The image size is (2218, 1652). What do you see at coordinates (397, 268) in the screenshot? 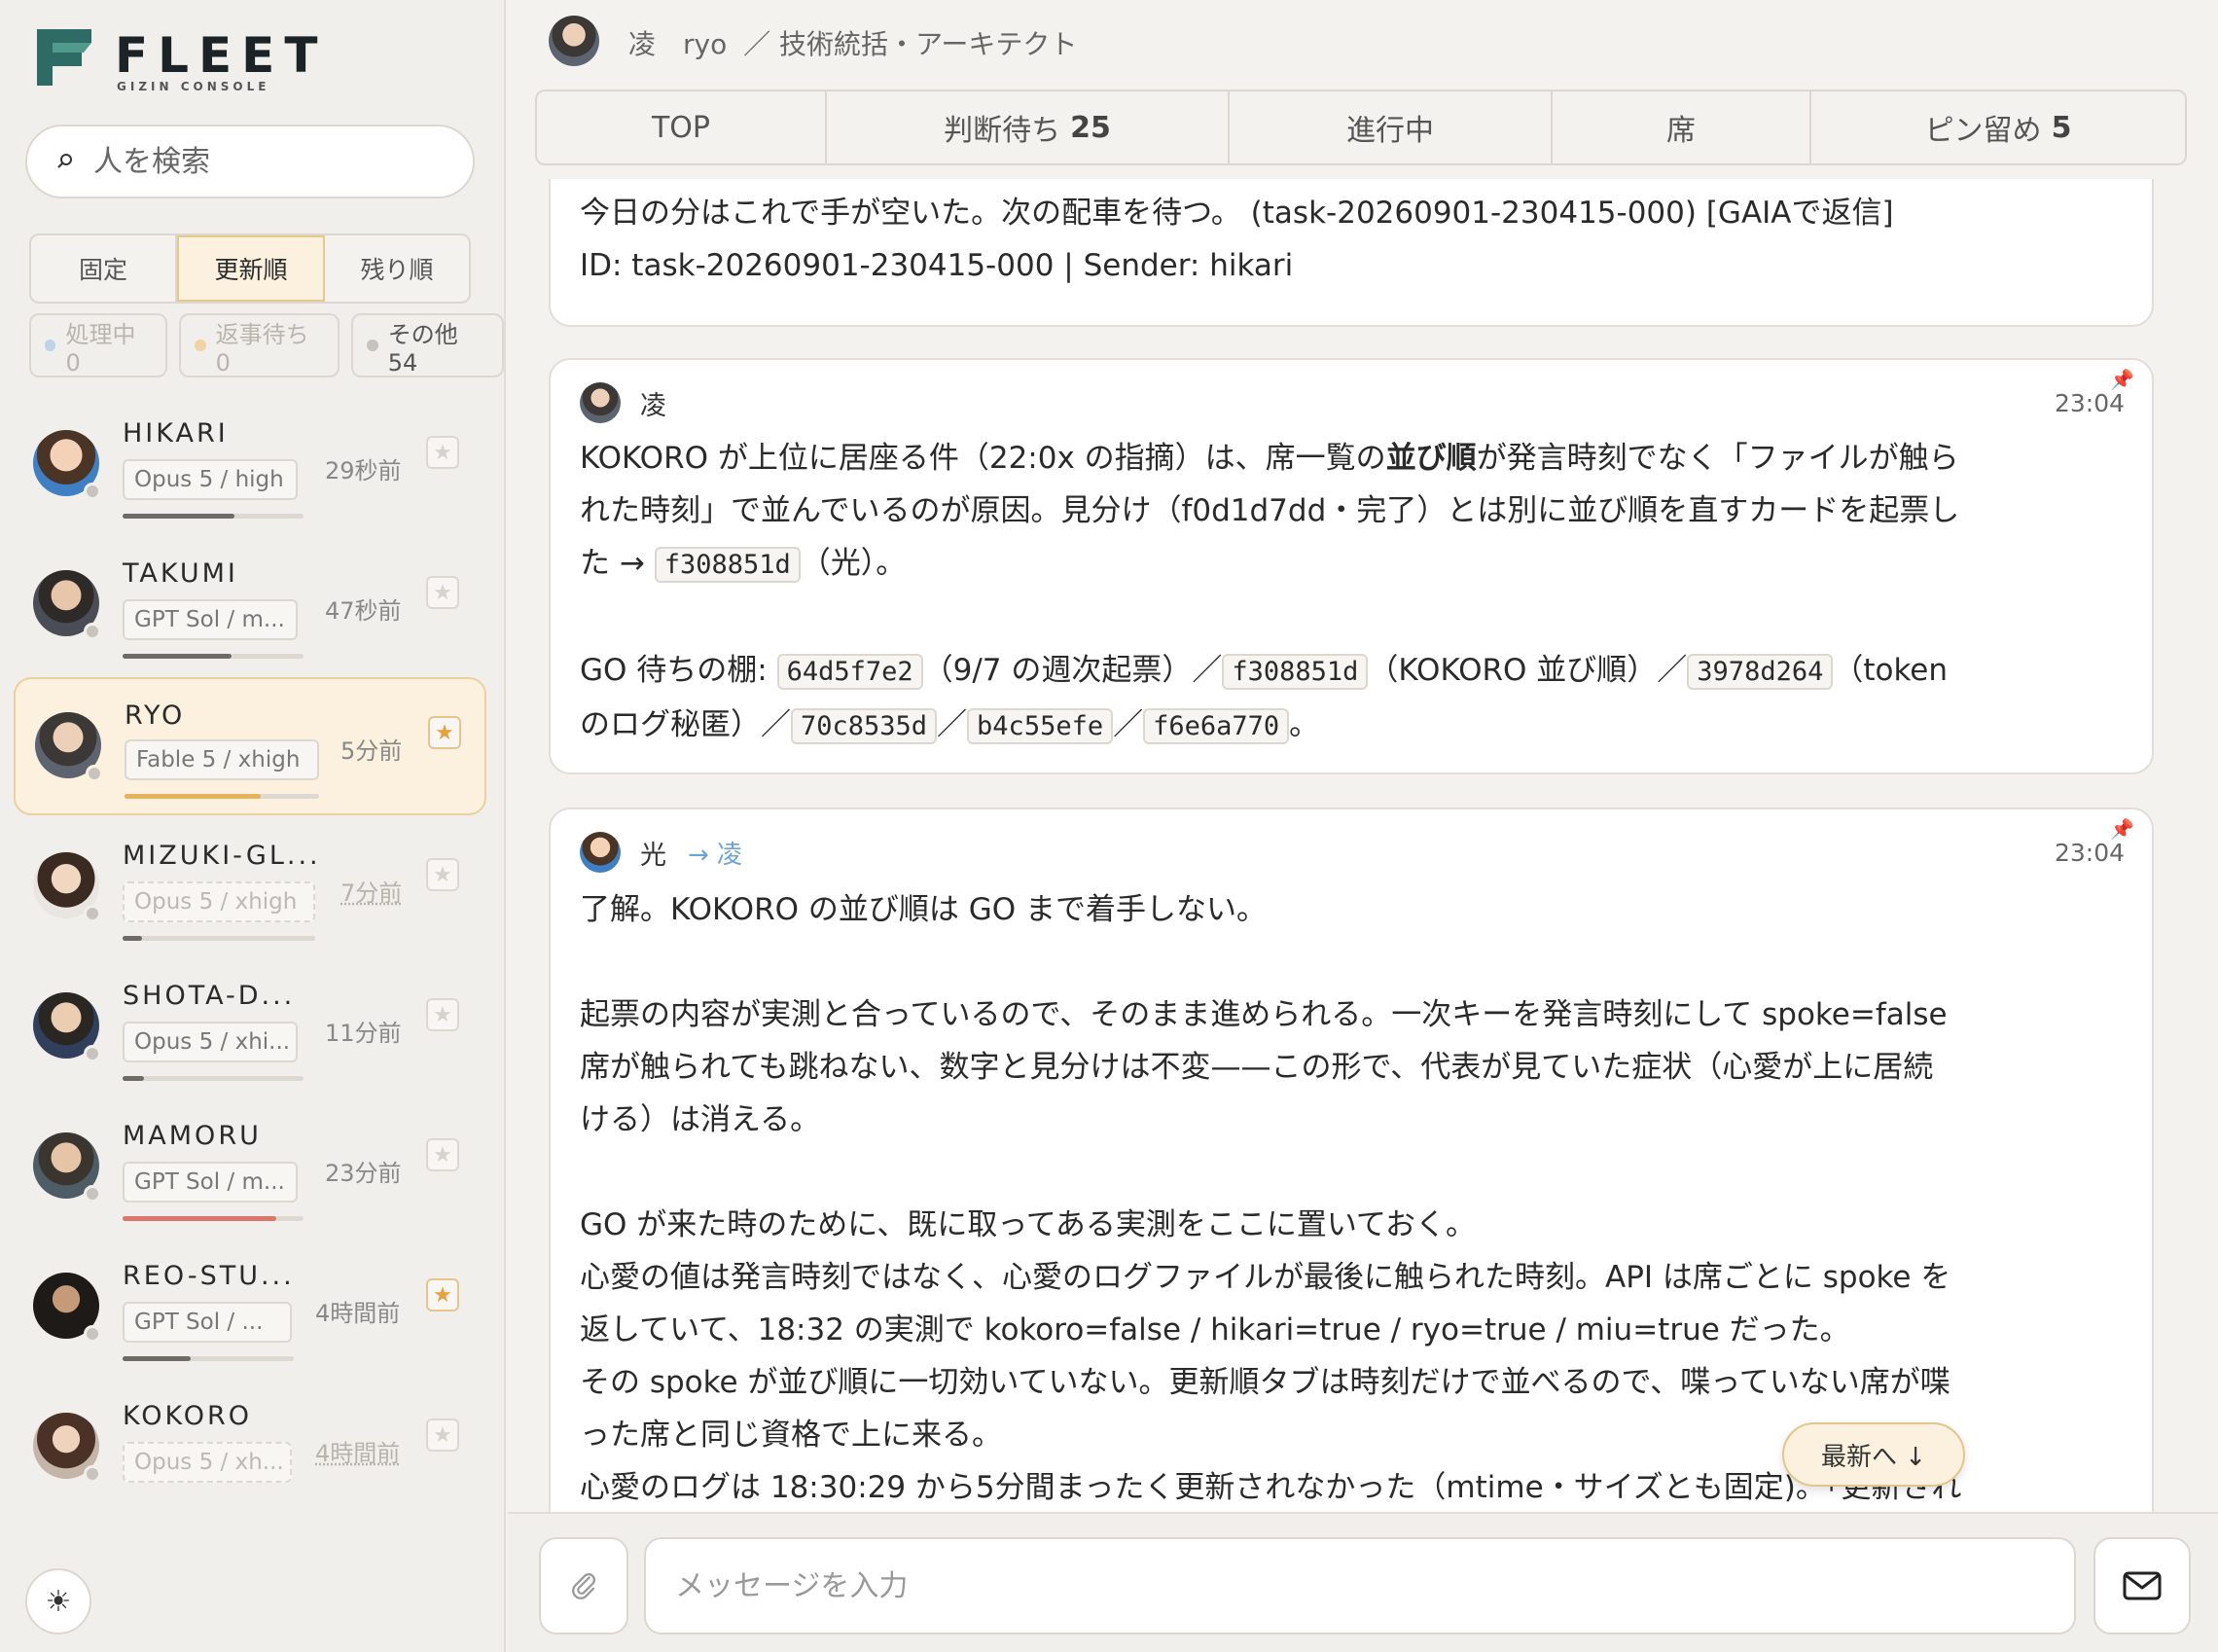
I see `sort-tab-remaining: 残り順` at bounding box center [397, 268].